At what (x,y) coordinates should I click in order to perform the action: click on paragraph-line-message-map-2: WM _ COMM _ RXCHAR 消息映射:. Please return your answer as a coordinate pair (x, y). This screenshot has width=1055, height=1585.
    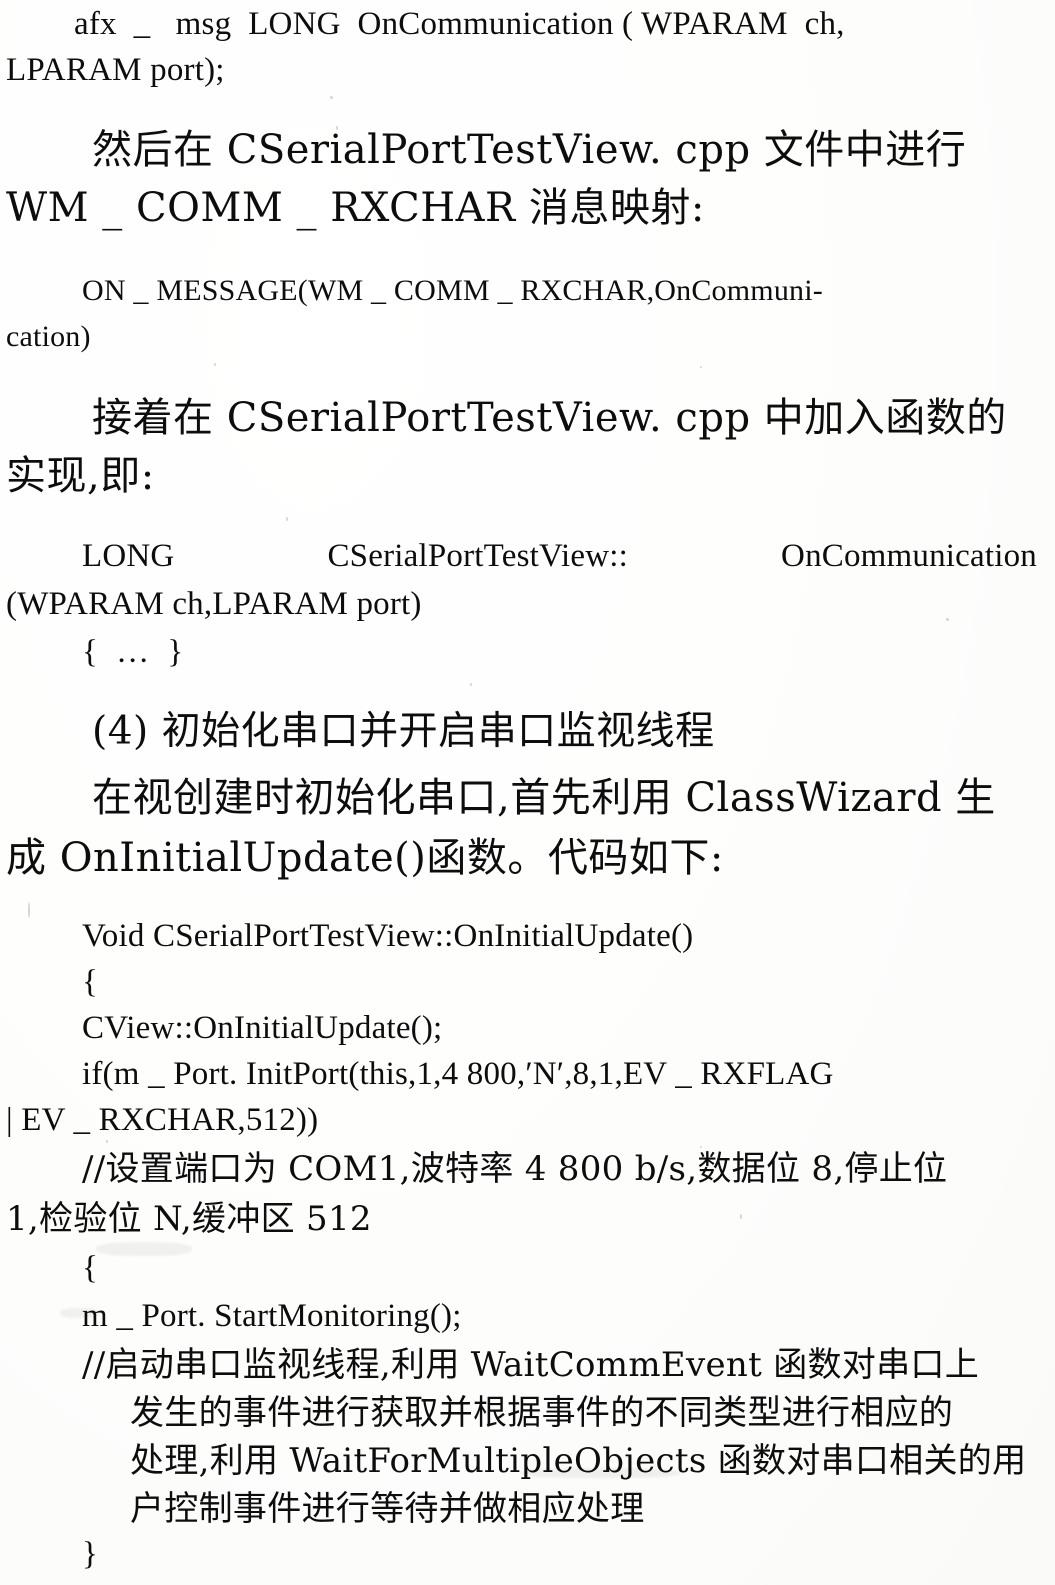
    Looking at the image, I should click on (355, 208).